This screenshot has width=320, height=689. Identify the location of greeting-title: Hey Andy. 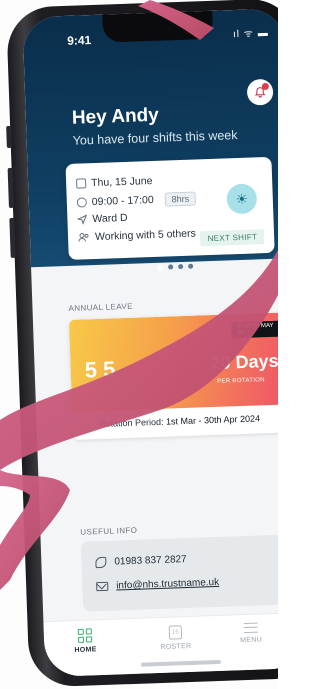
(115, 116).